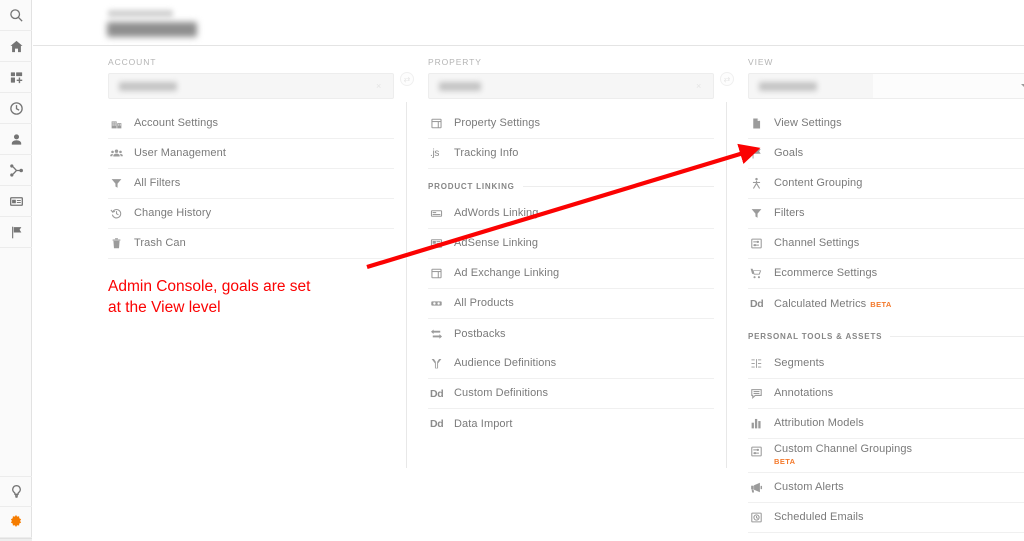 The height and width of the screenshot is (541, 1024). I want to click on property-item-label: AdSense Linking, so click(496, 243).